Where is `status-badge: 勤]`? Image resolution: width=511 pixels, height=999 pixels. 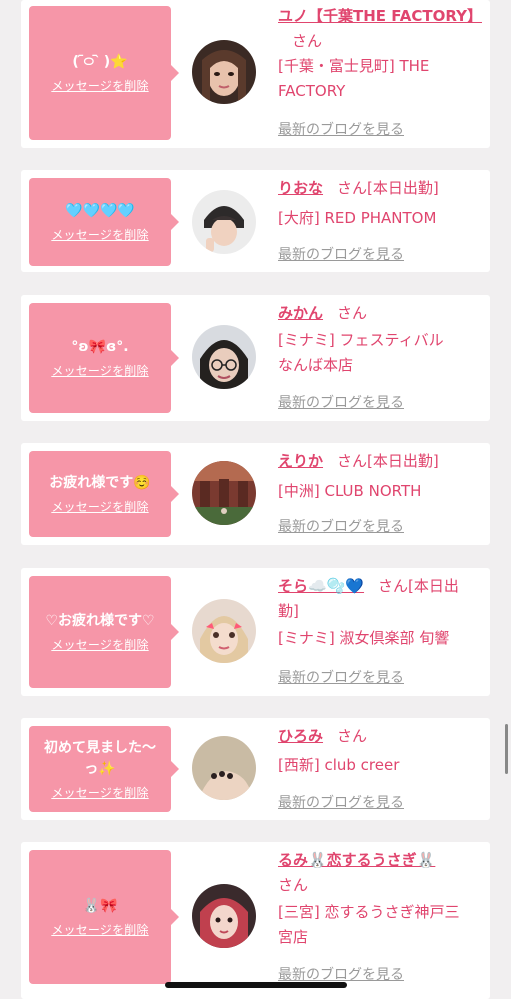 status-badge: 勤] is located at coordinates (288, 611).